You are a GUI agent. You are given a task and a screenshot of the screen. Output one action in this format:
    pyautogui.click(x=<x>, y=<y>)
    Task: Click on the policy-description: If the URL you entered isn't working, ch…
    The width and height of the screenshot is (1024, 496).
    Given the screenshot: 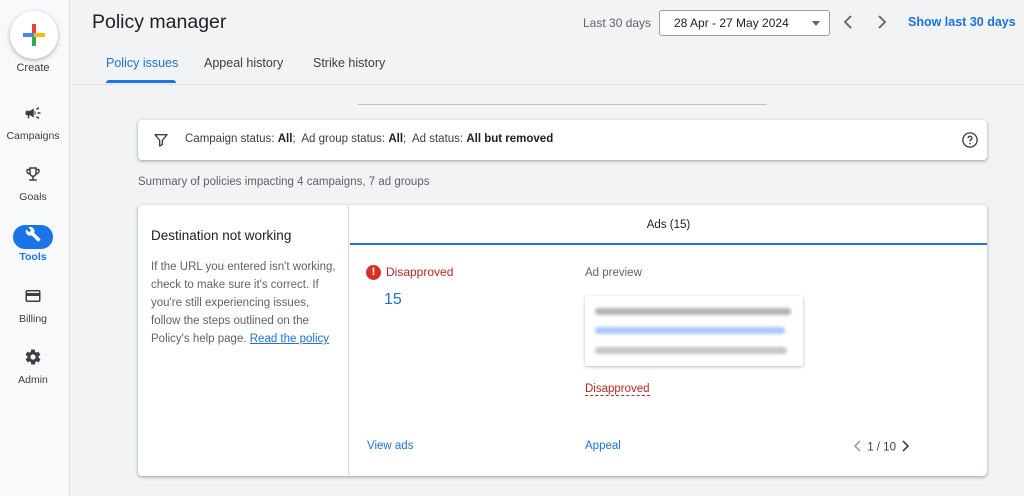 What is the action you would take?
    pyautogui.click(x=246, y=303)
    